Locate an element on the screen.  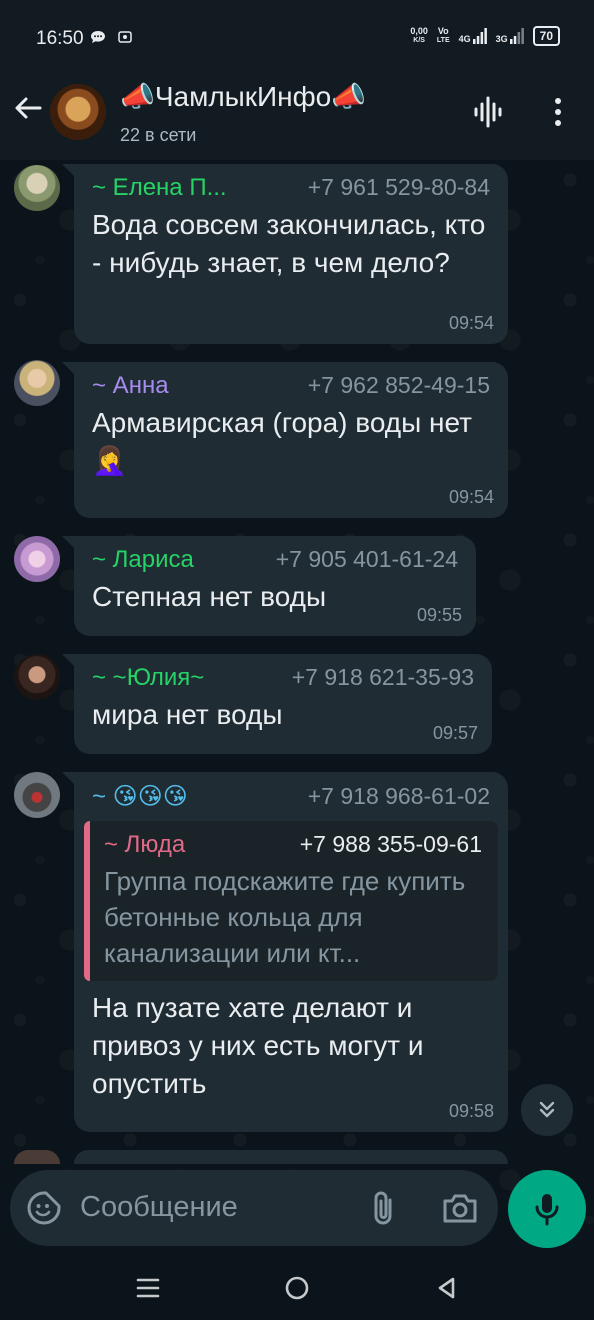
net-speed-value: 0,00 is located at coordinates (419, 31).